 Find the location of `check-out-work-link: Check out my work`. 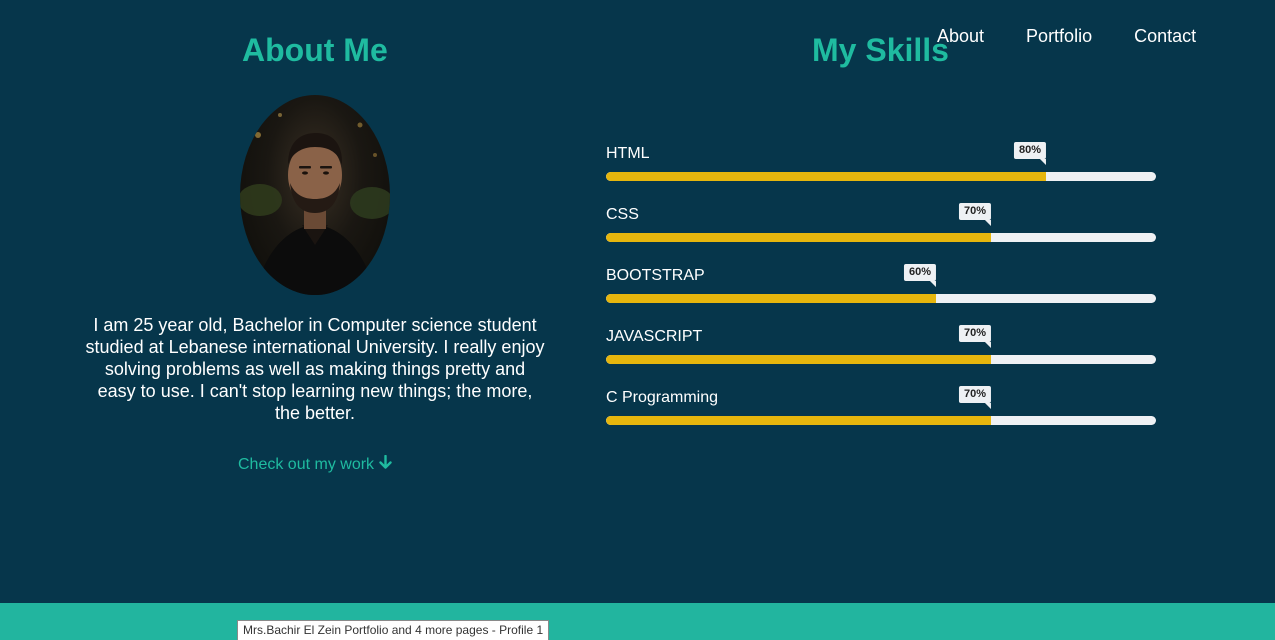

check-out-work-link: Check out my work is located at coordinates (315, 464).